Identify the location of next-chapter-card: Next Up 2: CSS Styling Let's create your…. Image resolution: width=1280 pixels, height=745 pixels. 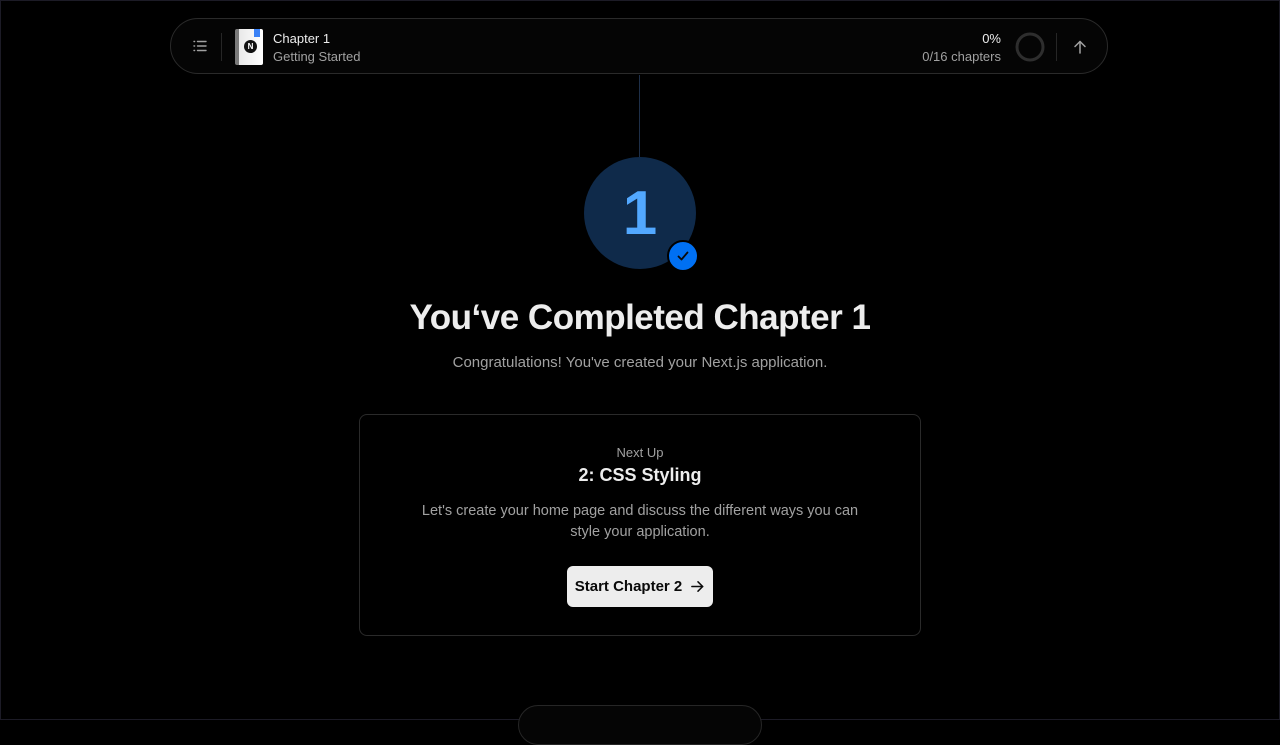
(640, 525).